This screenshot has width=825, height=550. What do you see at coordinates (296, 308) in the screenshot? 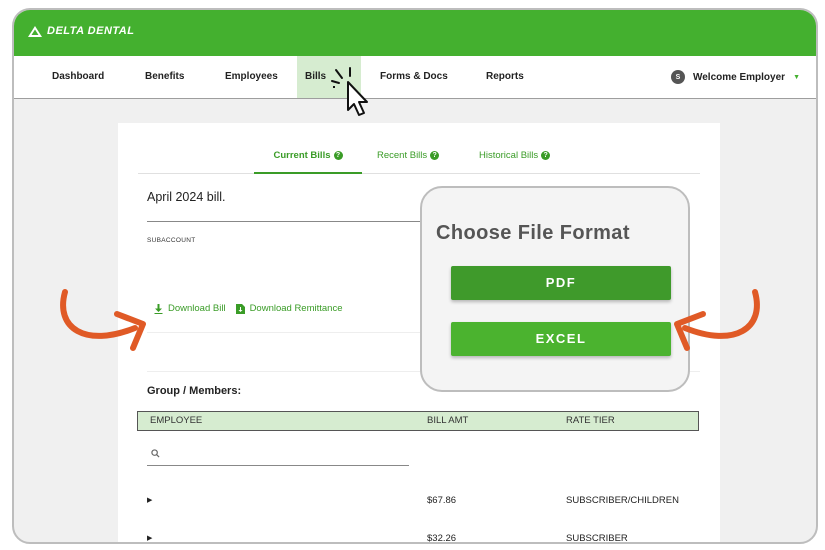
I see `download-remittance-label: Download Remittance` at bounding box center [296, 308].